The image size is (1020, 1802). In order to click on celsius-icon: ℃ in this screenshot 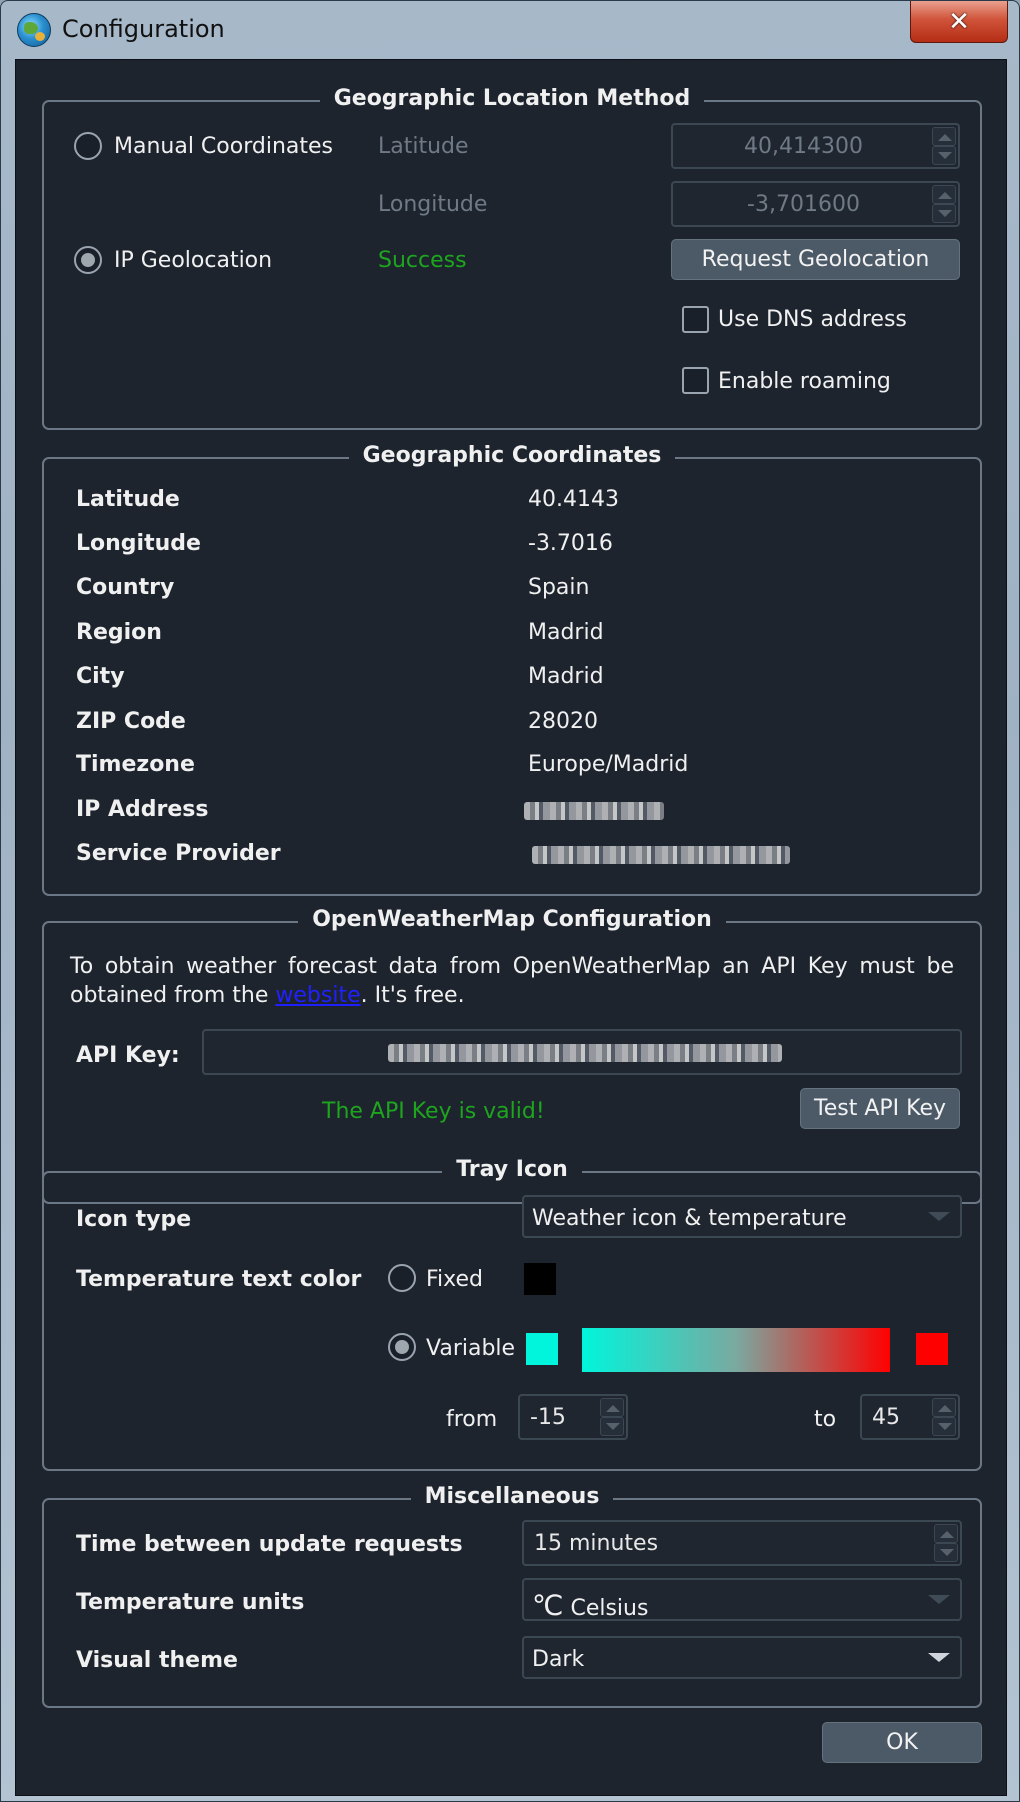, I will do `click(548, 1605)`.